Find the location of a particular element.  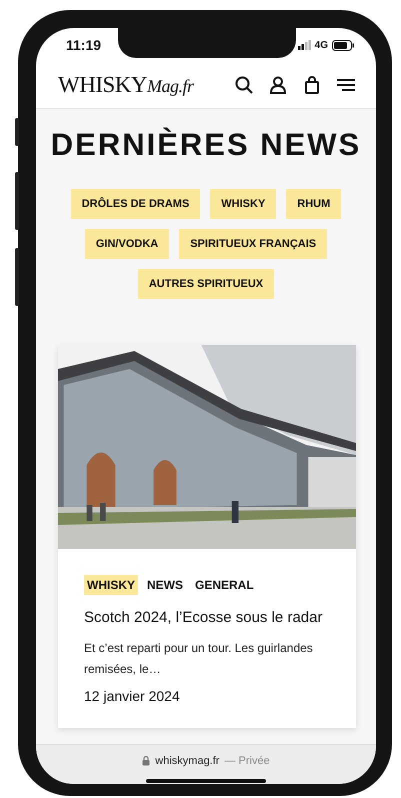

user-icon is located at coordinates (278, 85).